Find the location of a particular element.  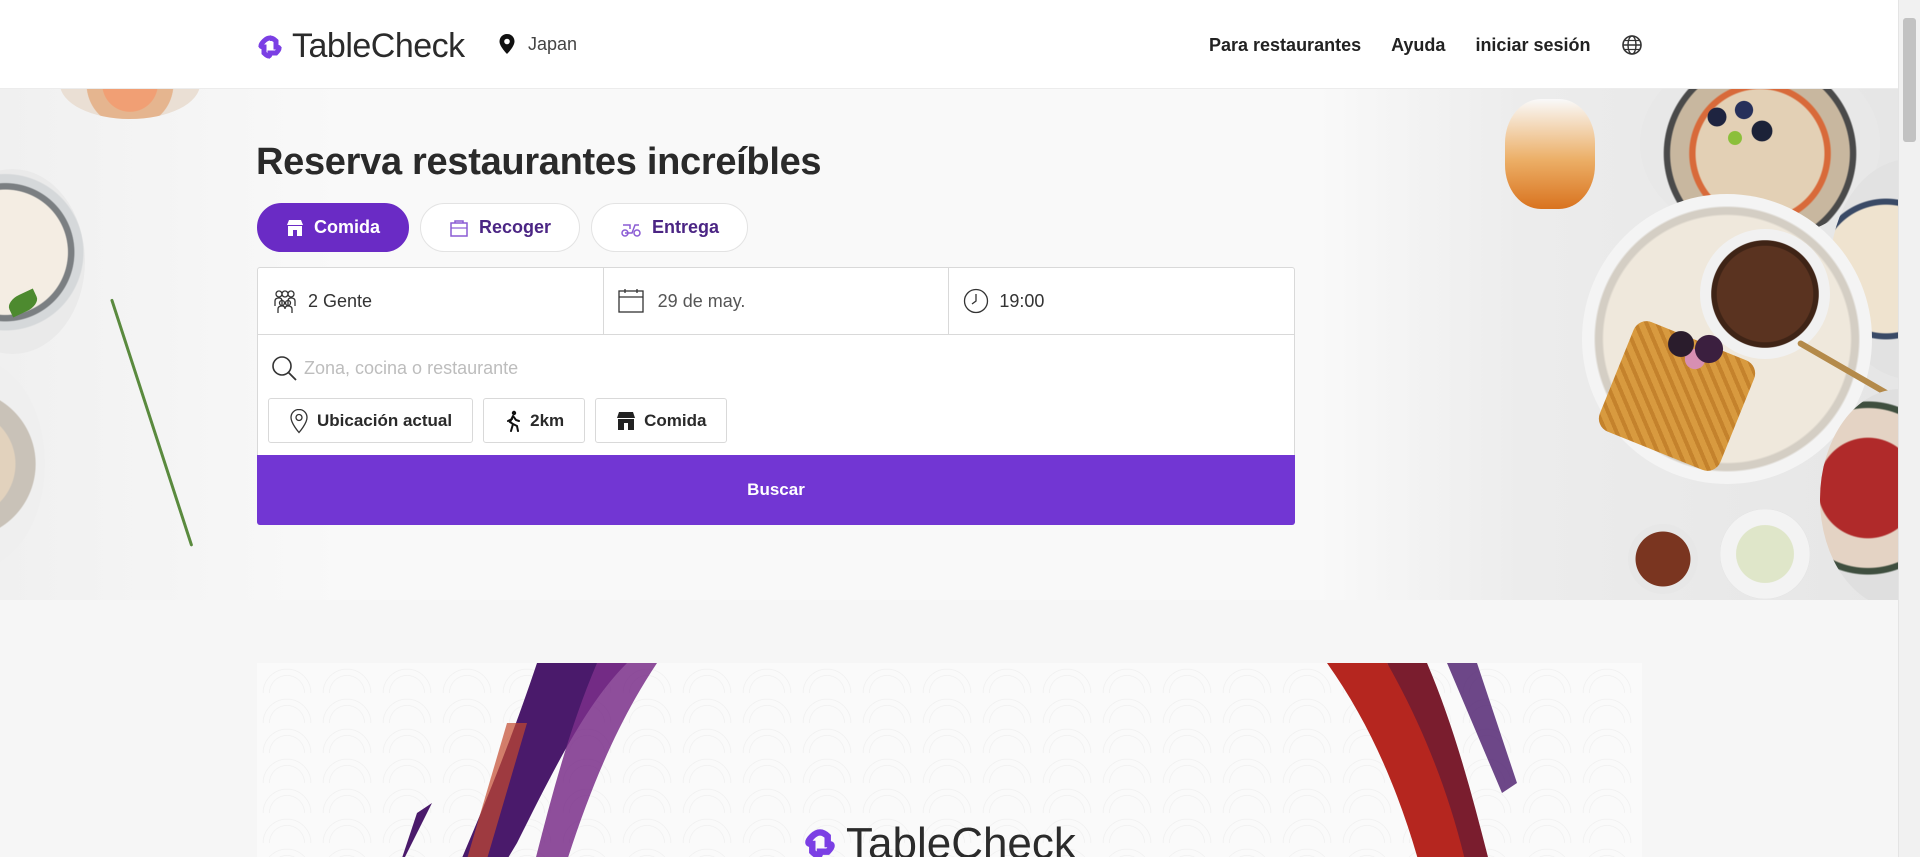

blueberries-image is located at coordinates (1735, 124).